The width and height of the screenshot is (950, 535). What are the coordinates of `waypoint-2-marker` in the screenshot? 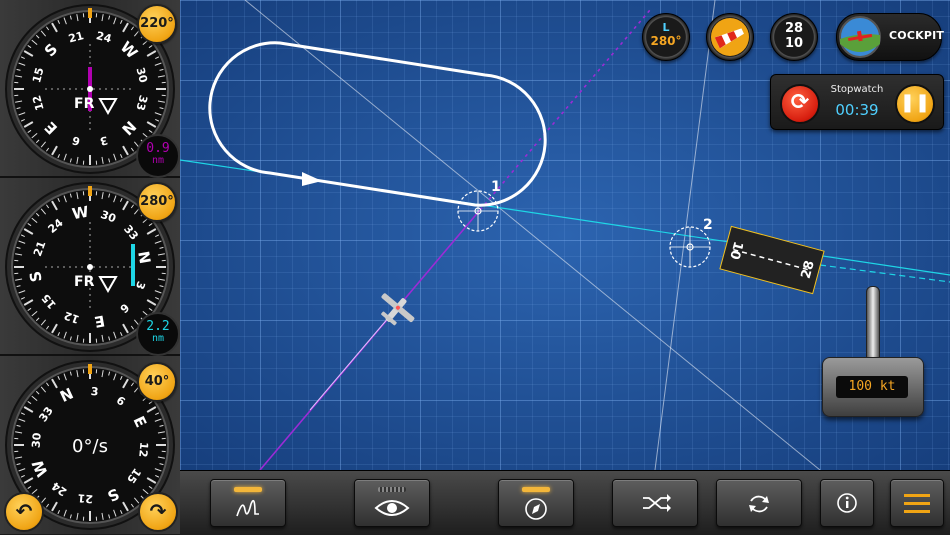 It's located at (690, 247).